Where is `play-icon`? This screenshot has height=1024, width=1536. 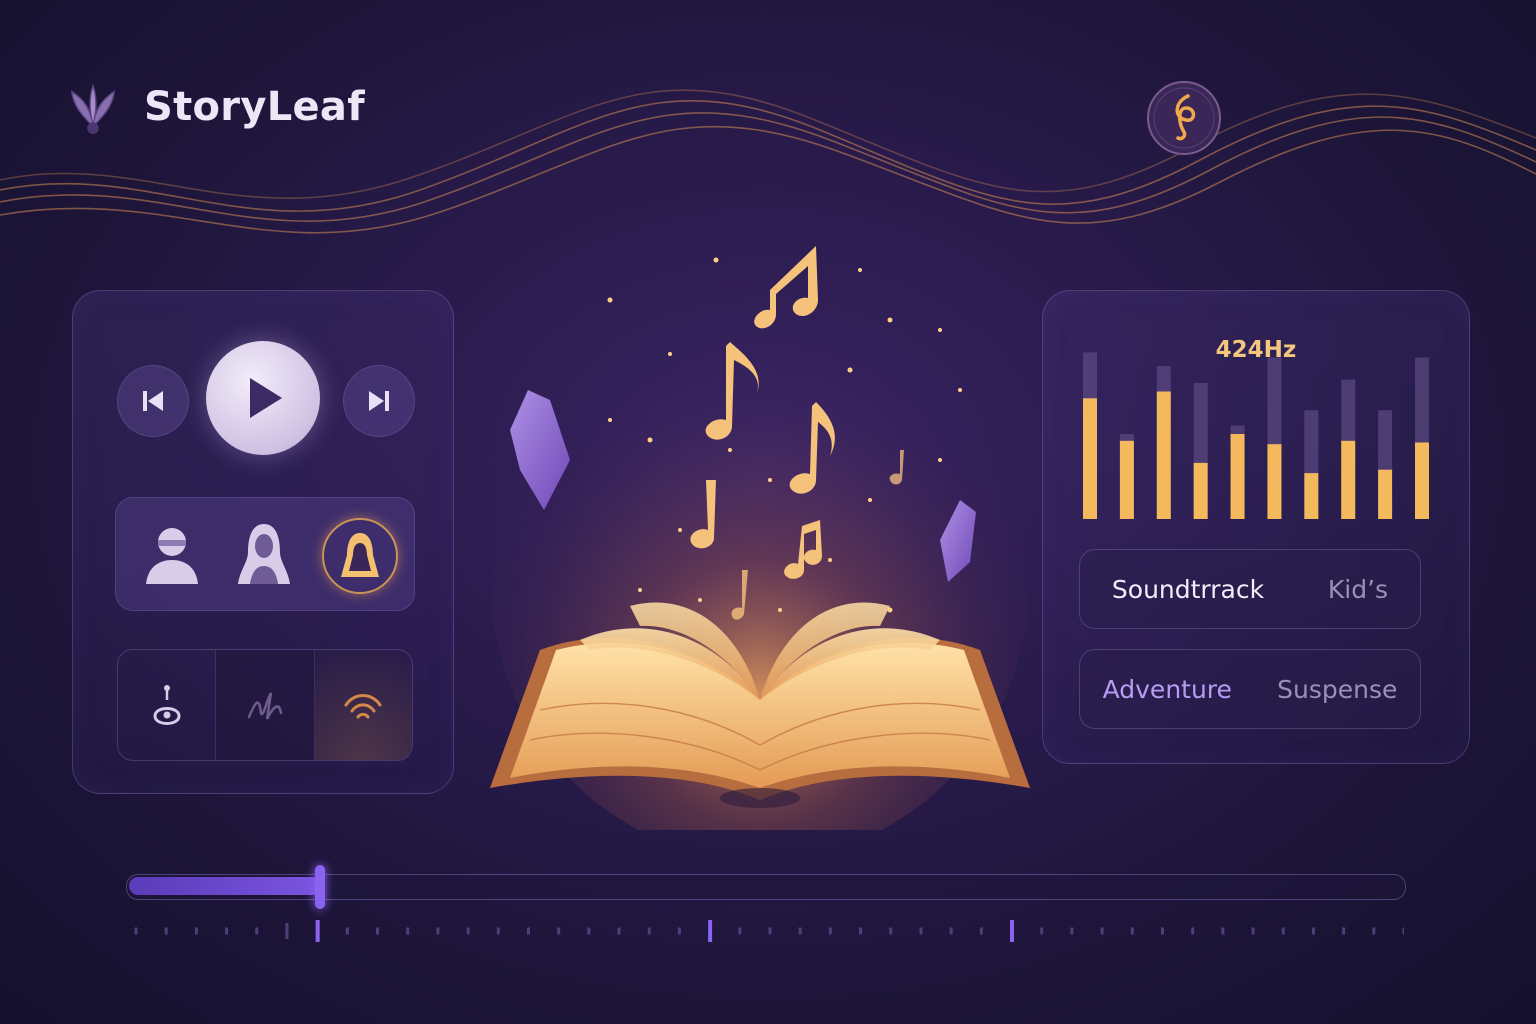
play-icon is located at coordinates (266, 398).